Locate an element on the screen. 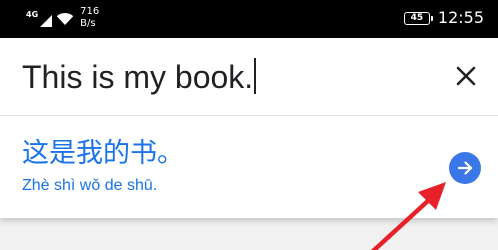  battery-icon: 45 is located at coordinates (418, 18).